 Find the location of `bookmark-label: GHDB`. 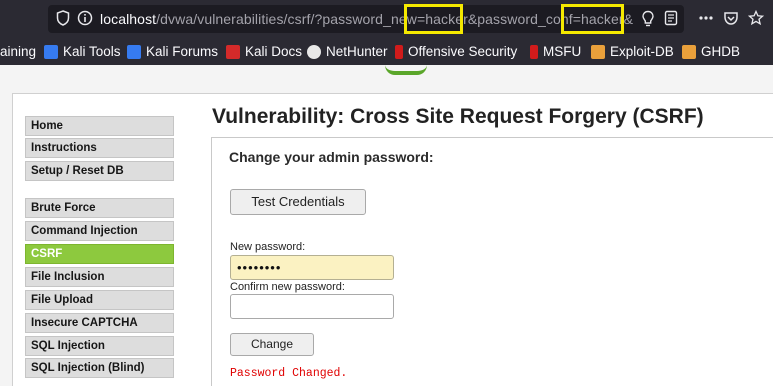

bookmark-label: GHDB is located at coordinates (721, 51).